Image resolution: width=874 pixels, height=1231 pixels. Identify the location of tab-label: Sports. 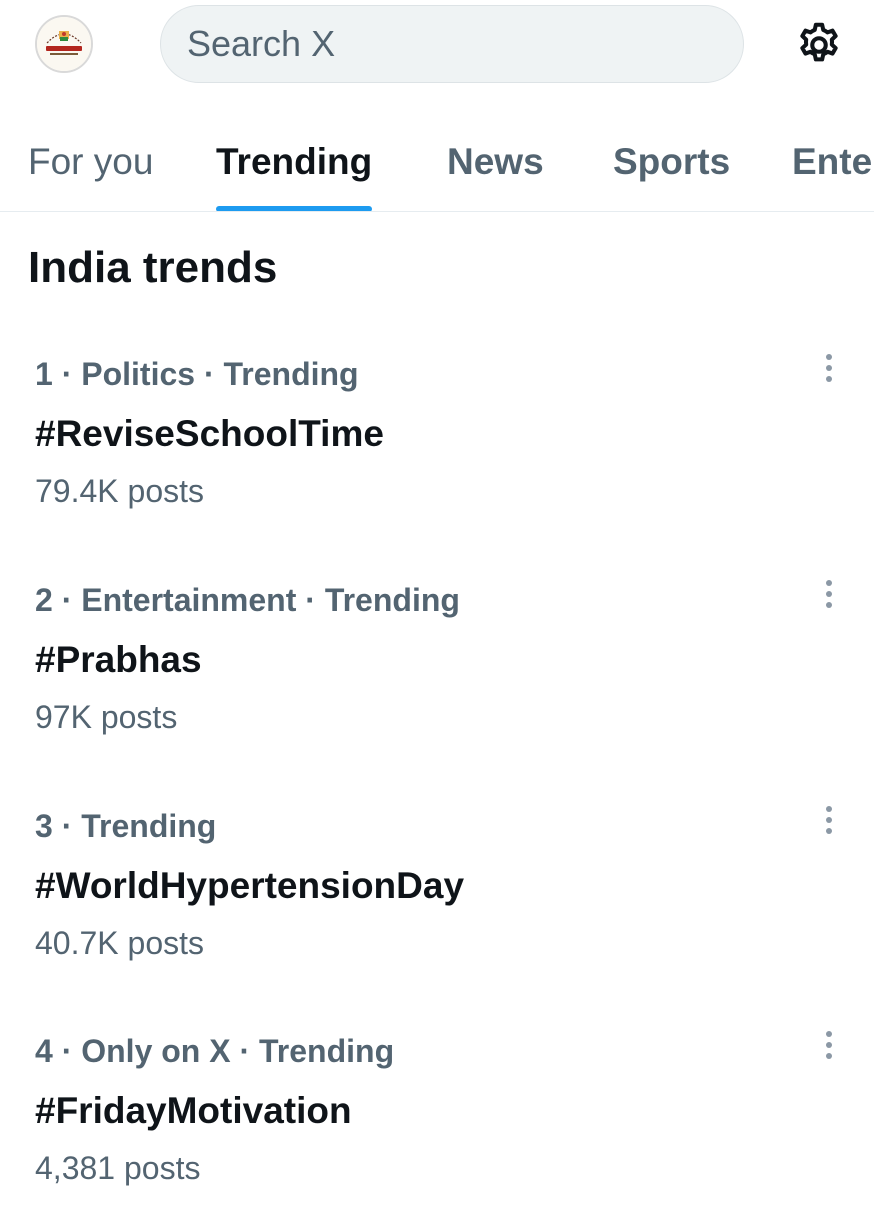
(672, 161).